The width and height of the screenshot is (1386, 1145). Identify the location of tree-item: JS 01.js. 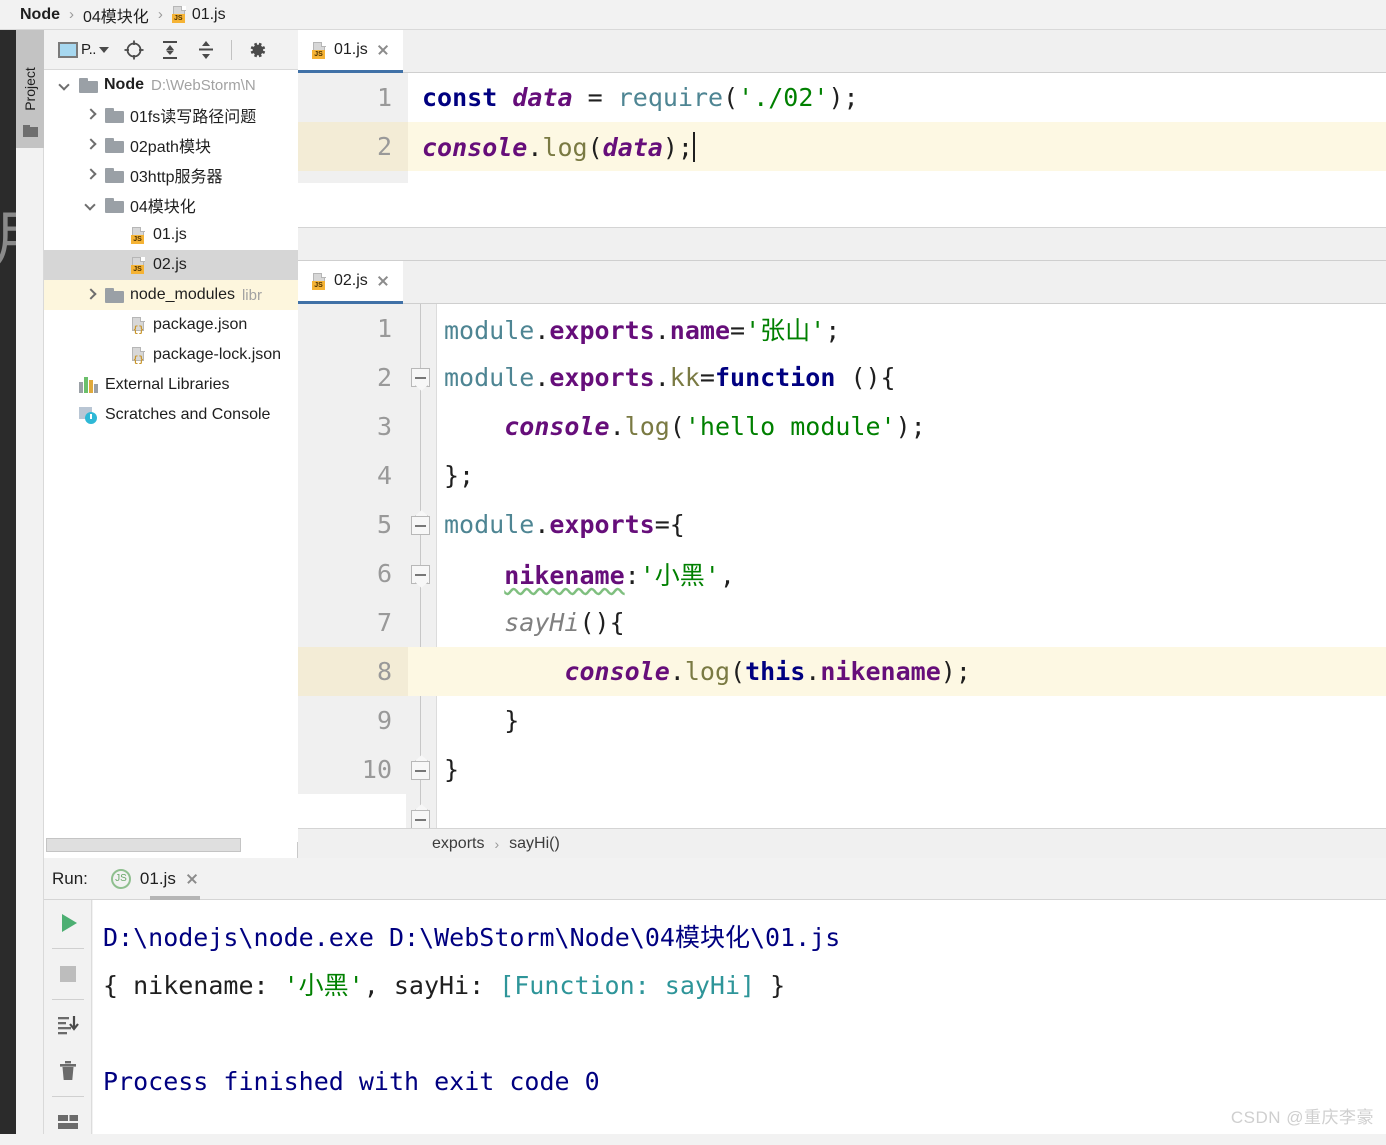
(171, 235).